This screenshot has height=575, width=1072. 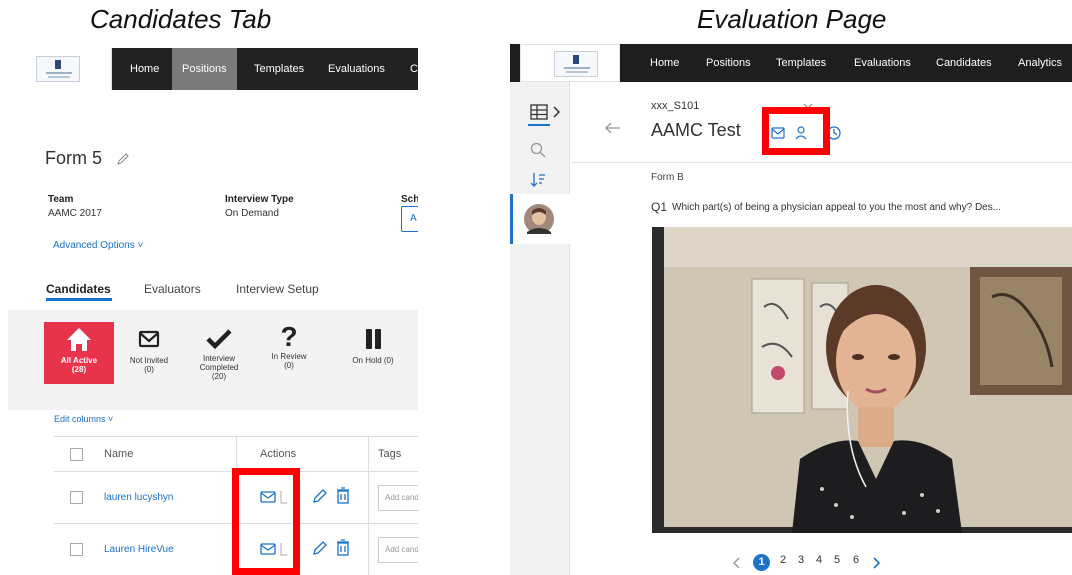 What do you see at coordinates (138, 497) in the screenshot?
I see `candidate-name-link: lauren lucyshyn` at bounding box center [138, 497].